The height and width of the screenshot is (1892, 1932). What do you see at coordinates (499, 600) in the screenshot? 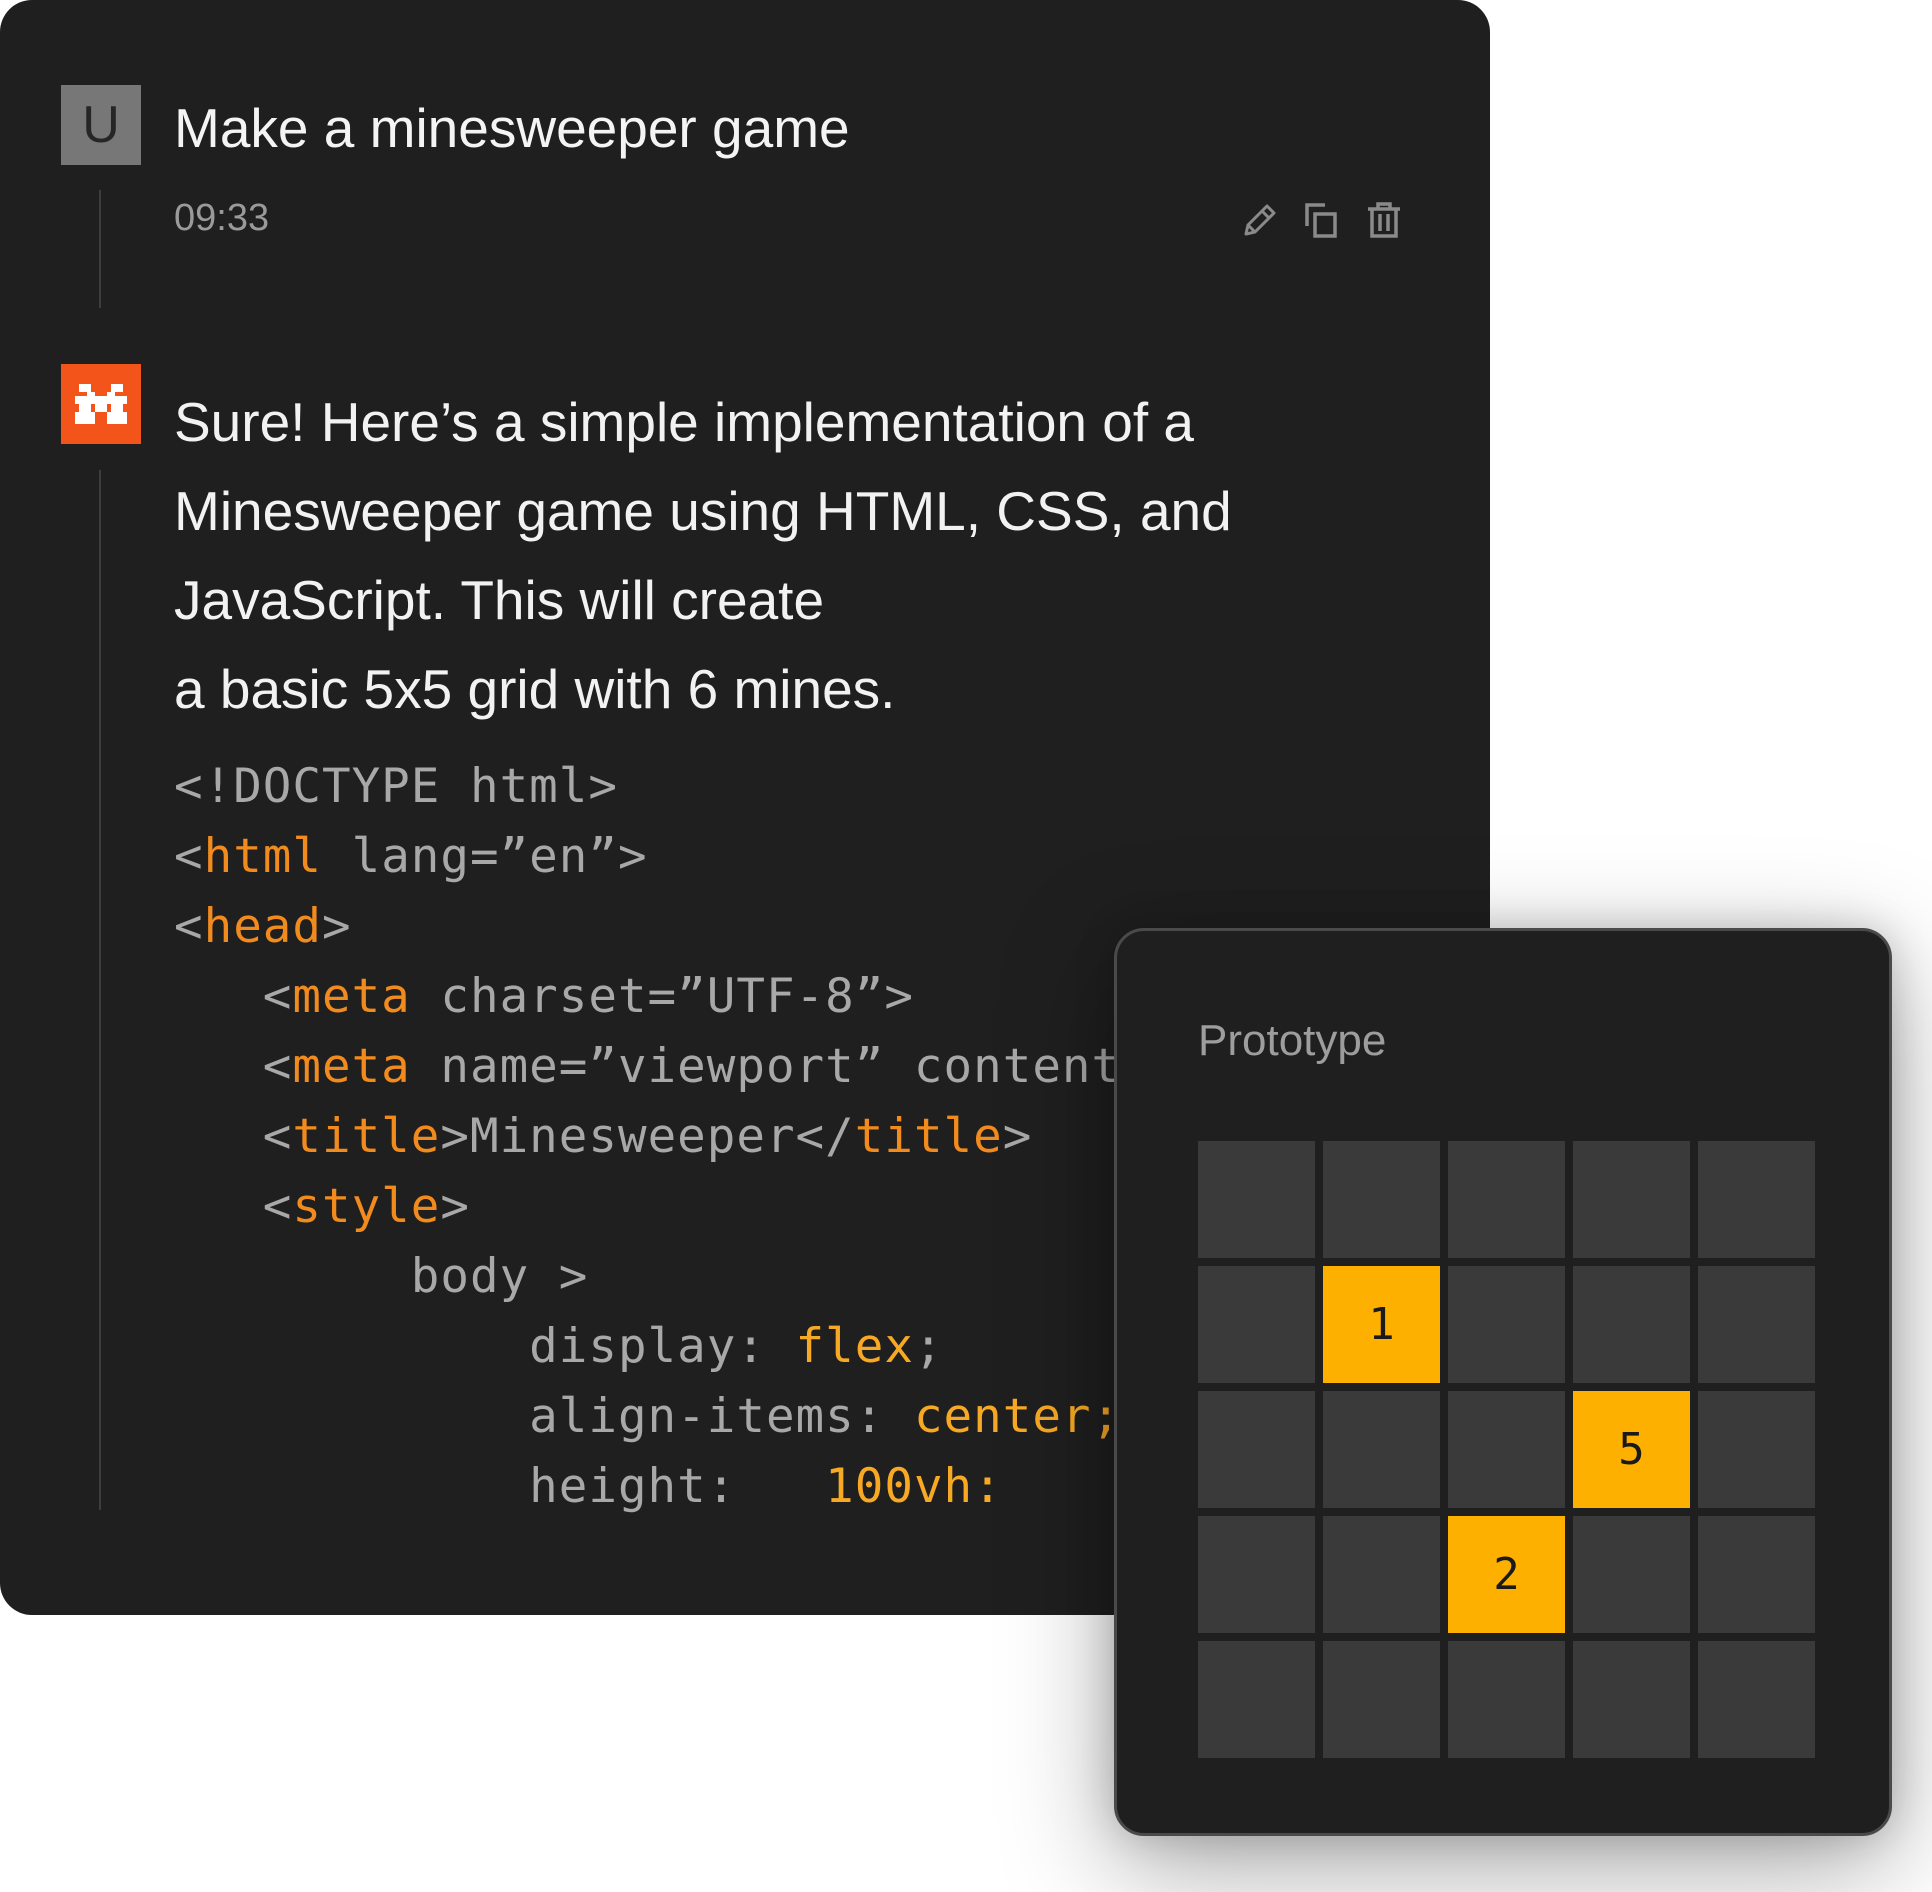
I see `assistant-text-line: JavaScript. This will create` at bounding box center [499, 600].